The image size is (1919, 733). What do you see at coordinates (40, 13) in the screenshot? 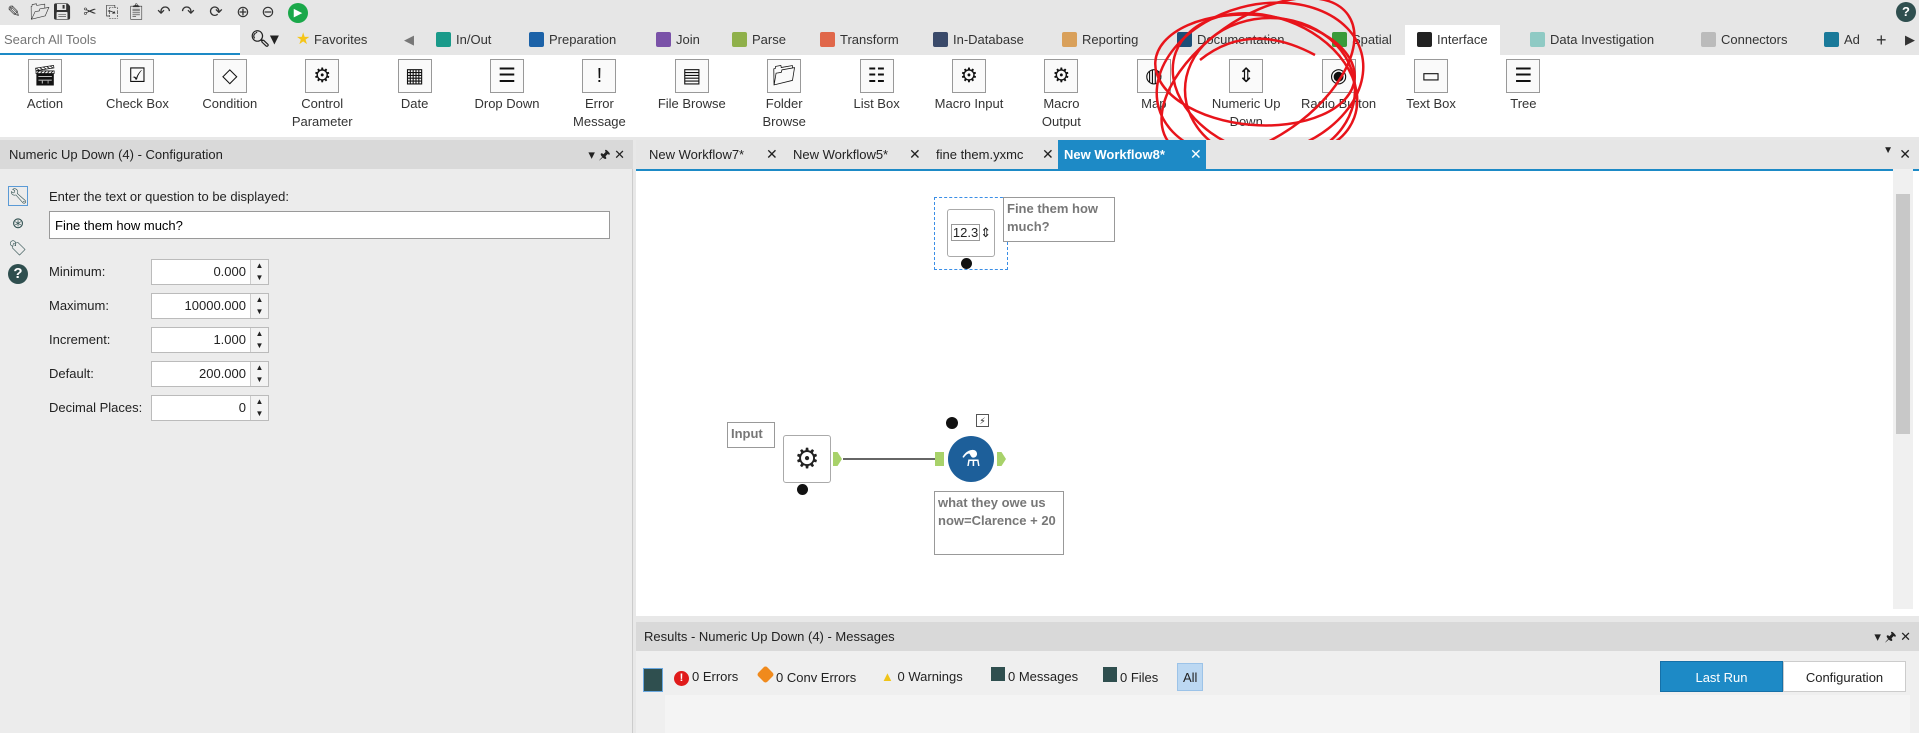
I see `open-icon: 📂︎` at bounding box center [40, 13].